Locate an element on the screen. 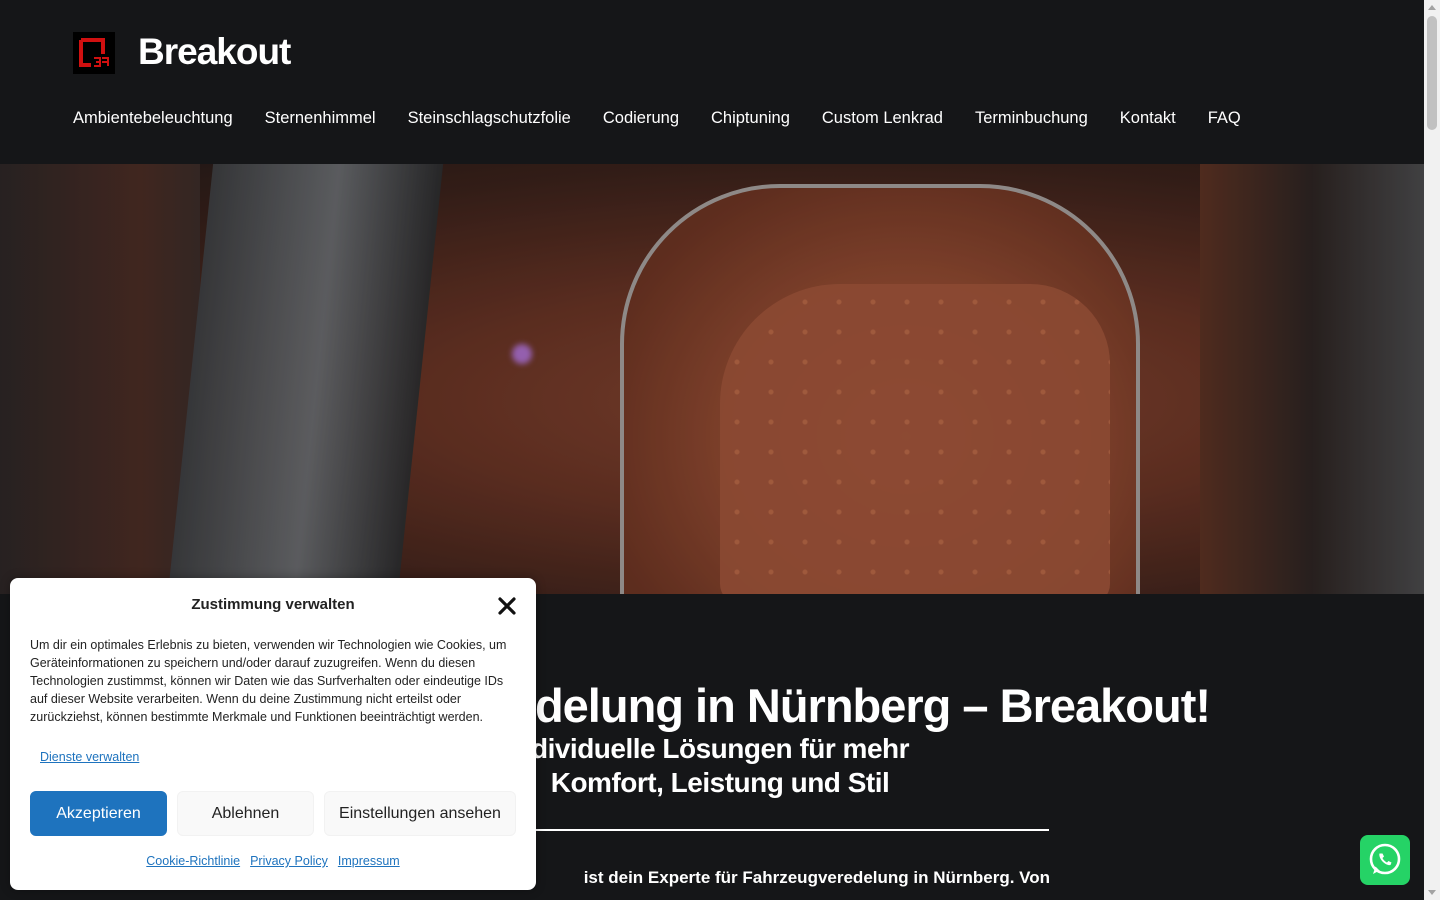  nav-item-kontakt: Kontakt is located at coordinates (1148, 118).